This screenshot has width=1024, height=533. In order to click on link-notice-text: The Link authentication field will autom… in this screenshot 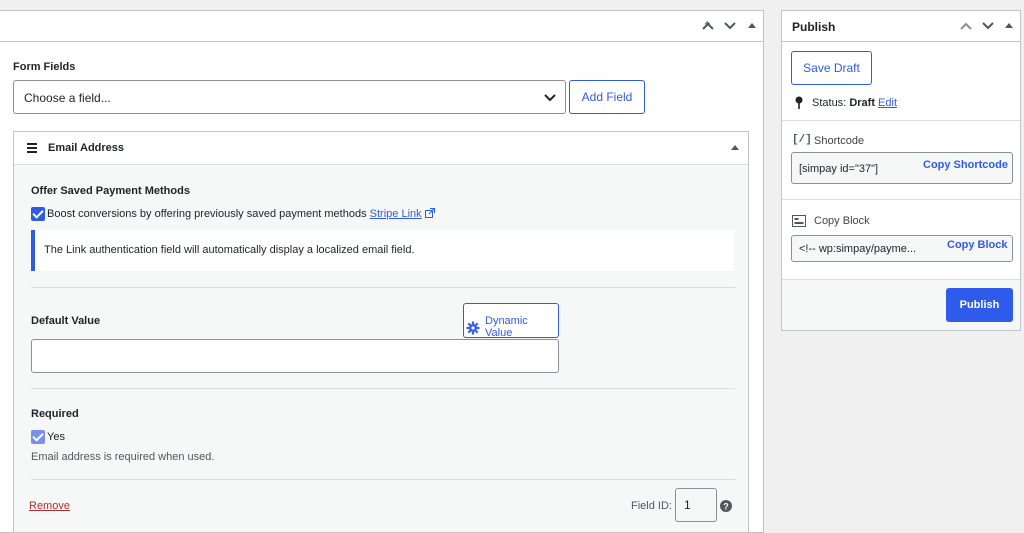, I will do `click(229, 250)`.